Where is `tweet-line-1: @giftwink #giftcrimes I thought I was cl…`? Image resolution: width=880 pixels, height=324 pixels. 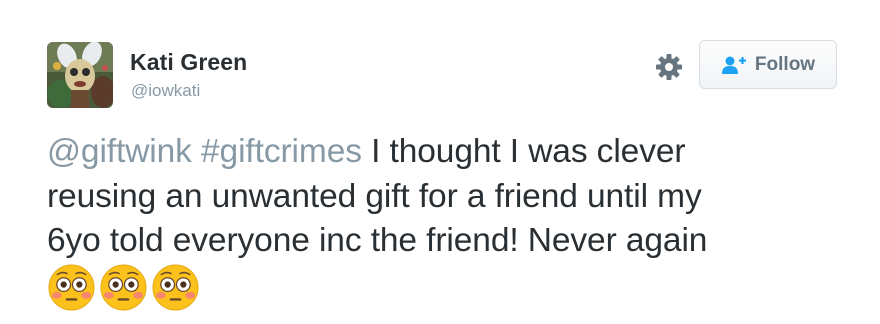 tweet-line-1: @giftwink #giftcrimes I thought I was cl… is located at coordinates (447, 152).